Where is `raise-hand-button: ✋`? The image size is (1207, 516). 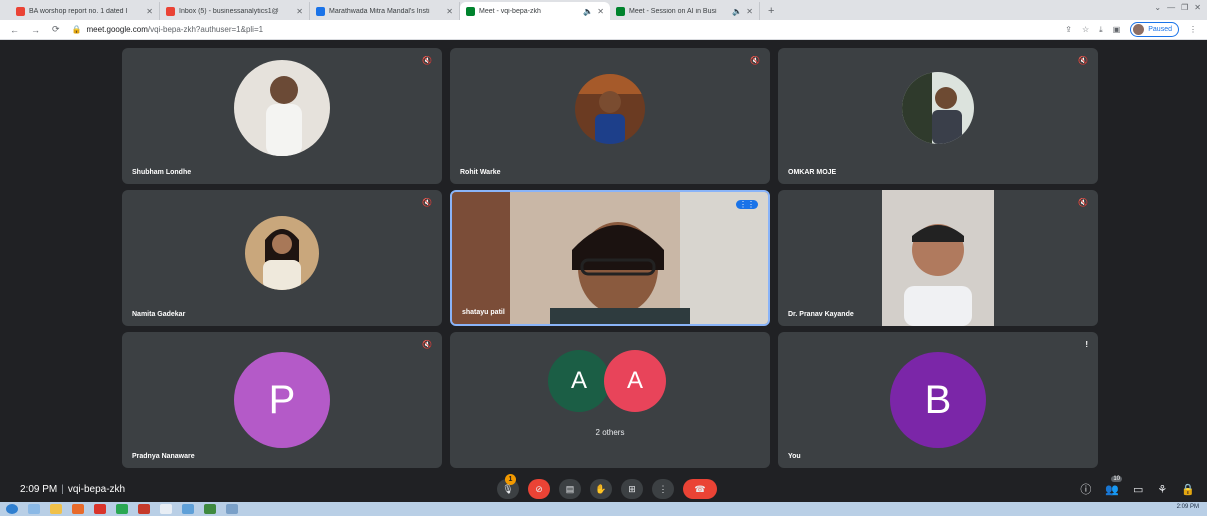
raise-hand-button: ✋ is located at coordinates (601, 489).